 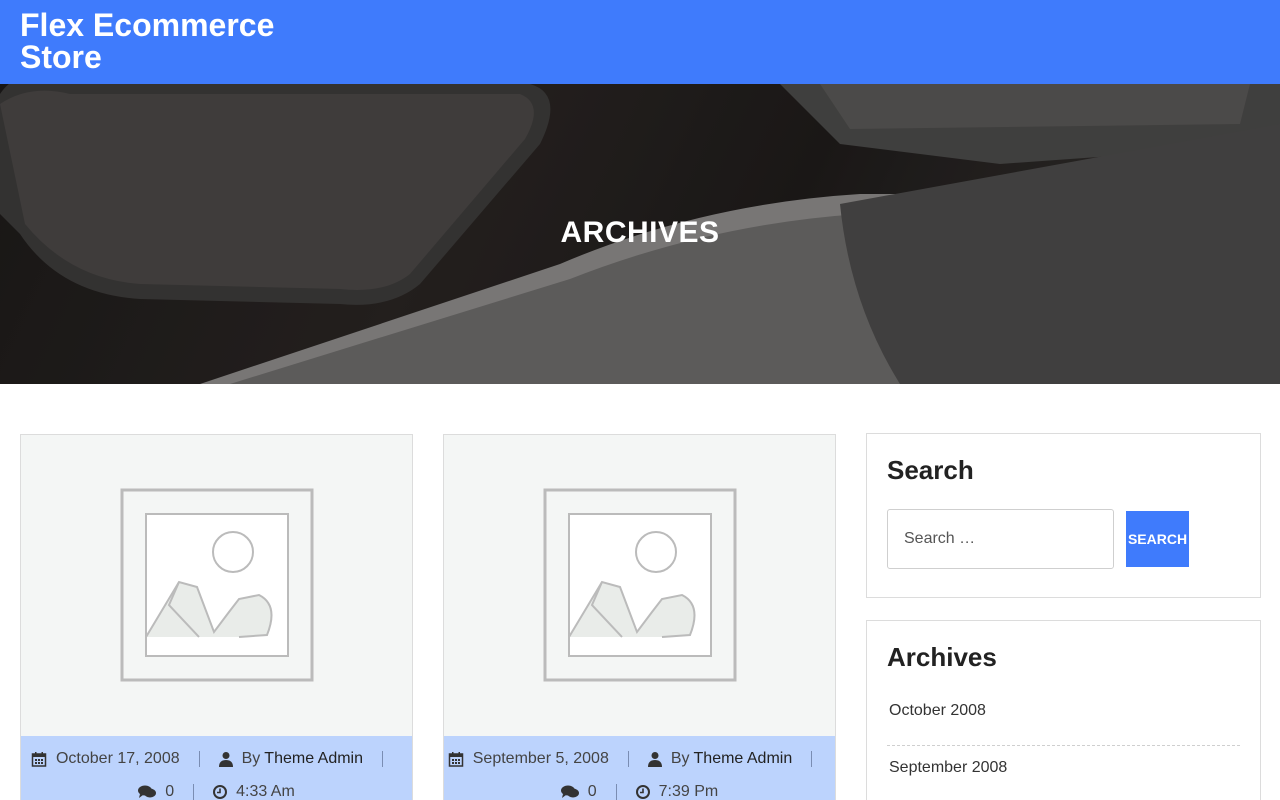 I want to click on archives-widget: Archives October 2008 September 2008, so click(x=1063, y=710).